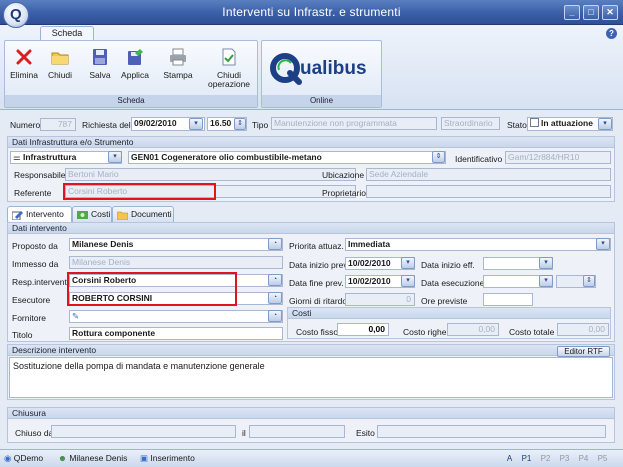  What do you see at coordinates (24, 458) in the screenshot?
I see `database-indicator: ◉ QDemo` at bounding box center [24, 458].